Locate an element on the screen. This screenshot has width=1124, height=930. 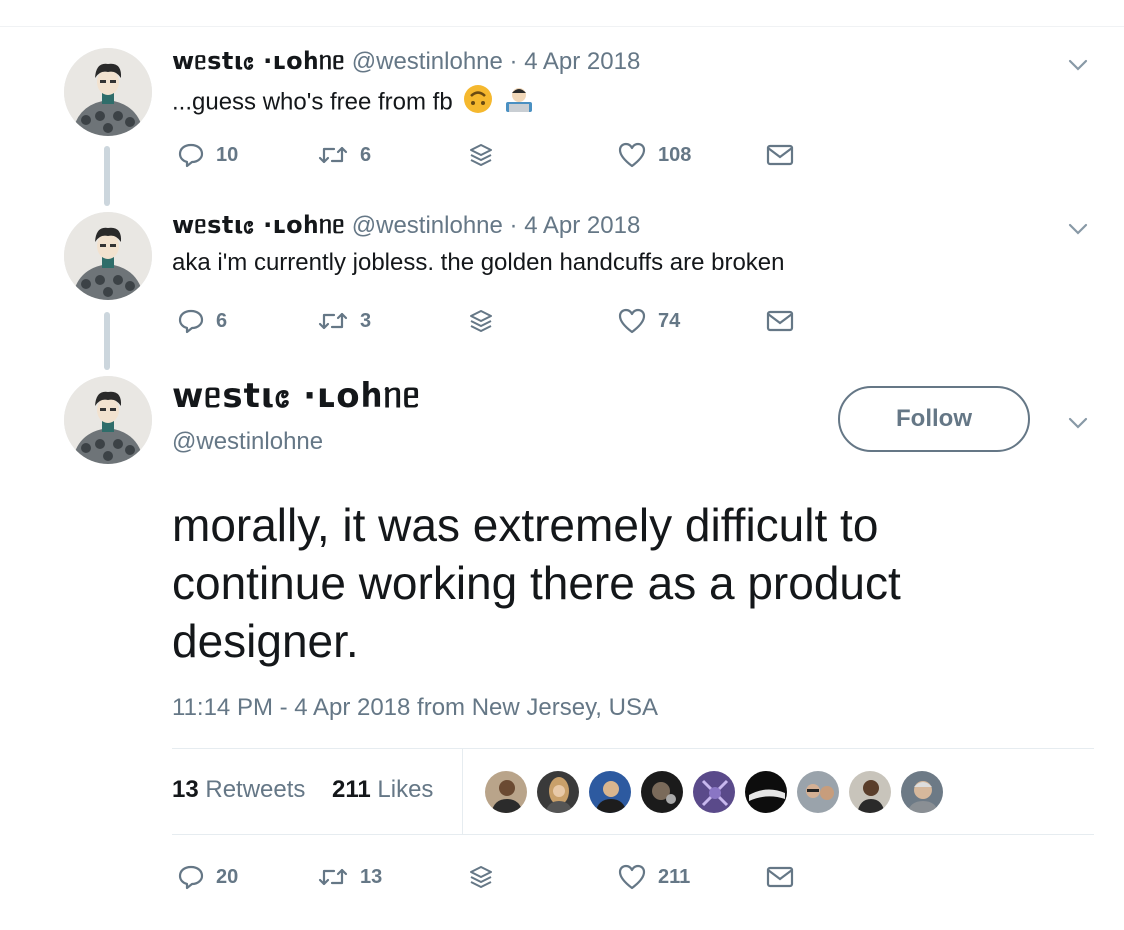
reply-button: 20 is located at coordinates (208, 877).